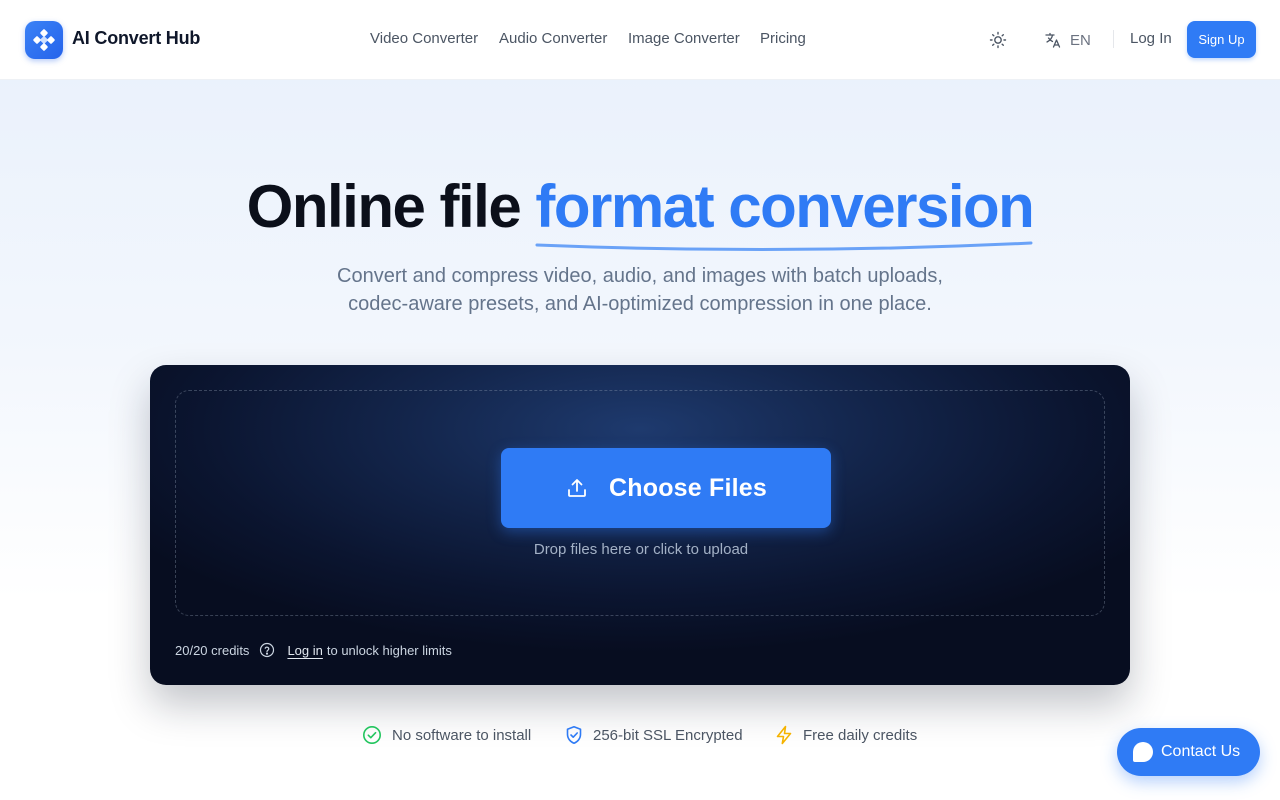 This screenshot has width=1280, height=800. I want to click on trust-ssl-label: 256-bit SSL Encrypted, so click(668, 735).